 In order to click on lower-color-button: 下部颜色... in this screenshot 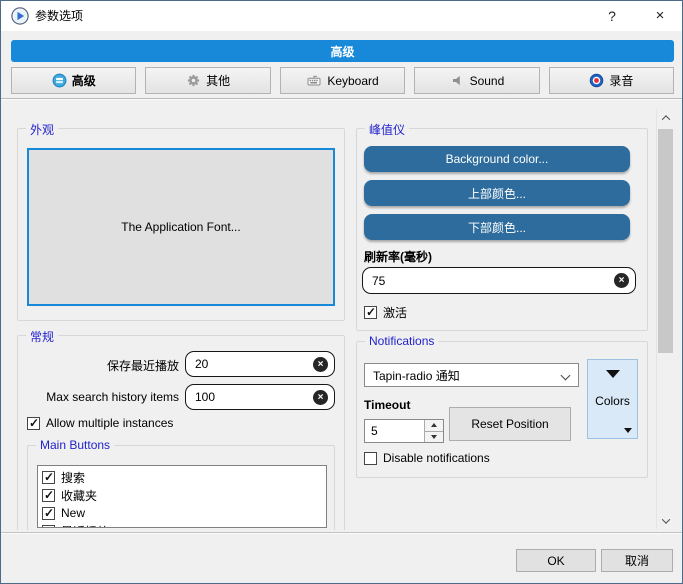, I will do `click(497, 227)`.